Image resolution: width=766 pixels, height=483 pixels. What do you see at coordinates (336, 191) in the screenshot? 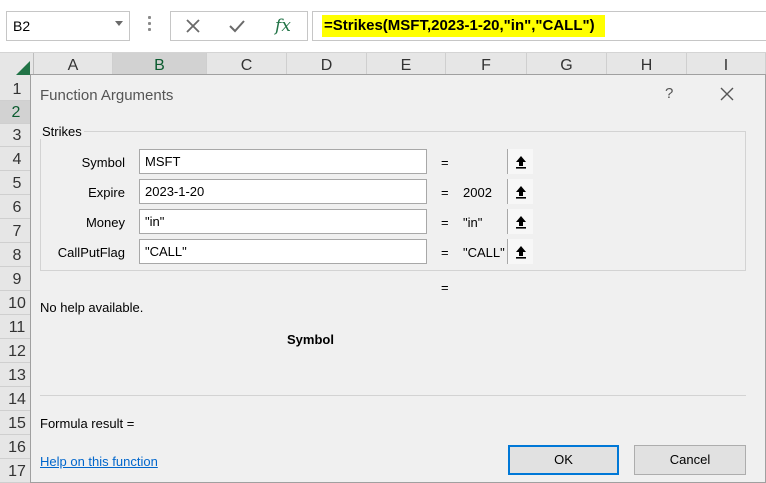
I see `argument-input-expire: 2023-1-20` at bounding box center [336, 191].